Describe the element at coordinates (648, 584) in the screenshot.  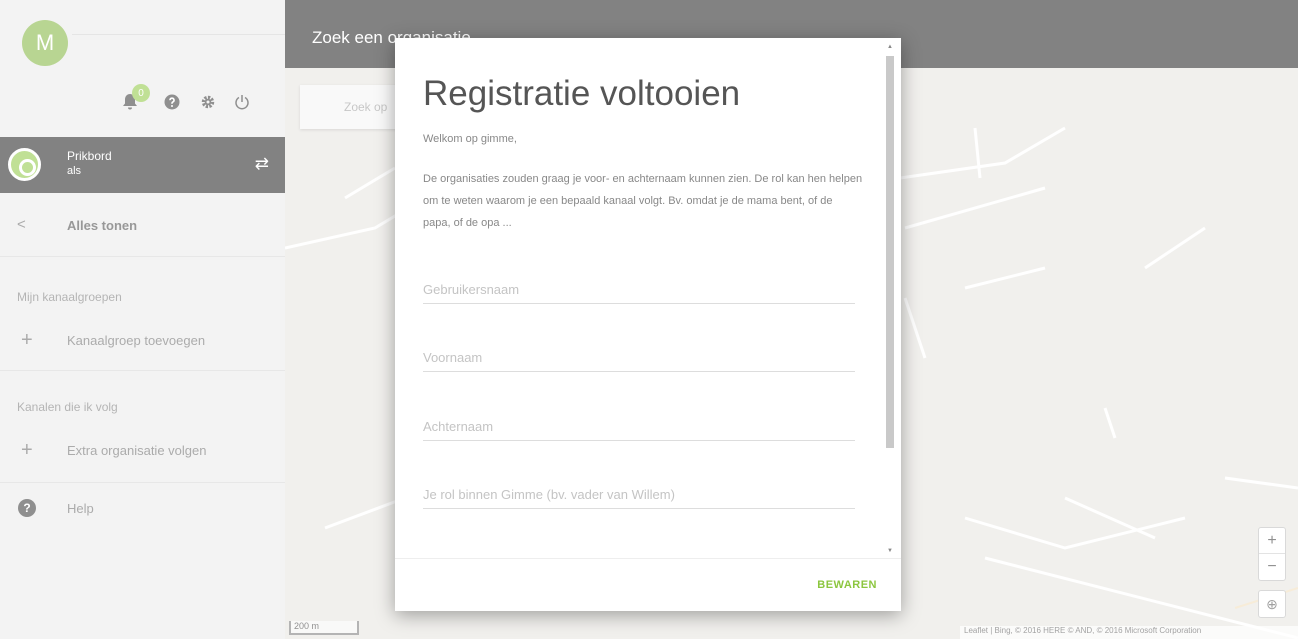
I see `dialog-footer: BEWAREN` at that location.